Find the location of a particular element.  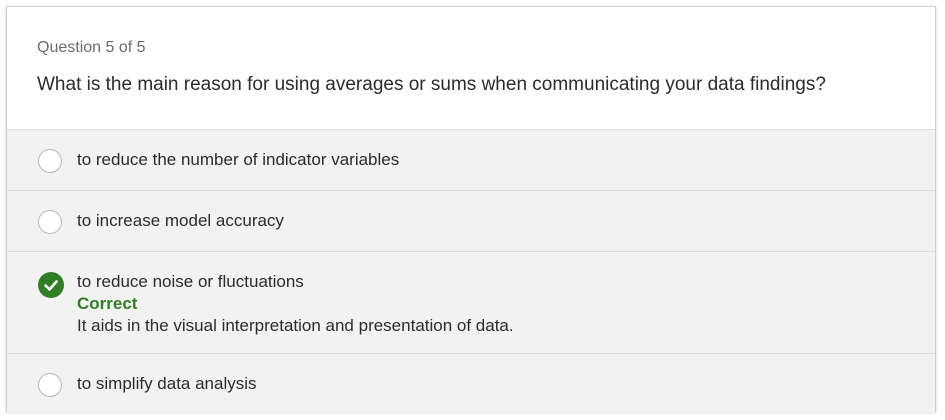

answer-option-2: to increase model accuracy is located at coordinates (471, 221).